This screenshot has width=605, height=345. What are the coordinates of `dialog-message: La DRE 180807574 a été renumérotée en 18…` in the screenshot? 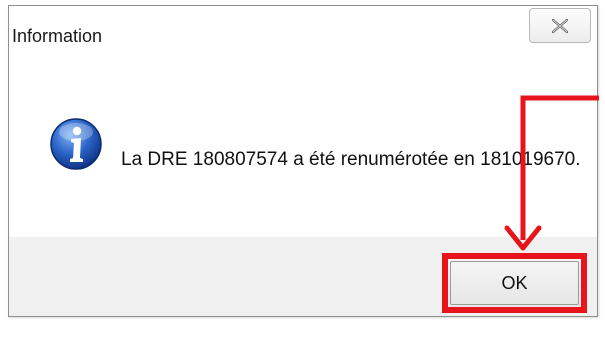 It's located at (351, 159).